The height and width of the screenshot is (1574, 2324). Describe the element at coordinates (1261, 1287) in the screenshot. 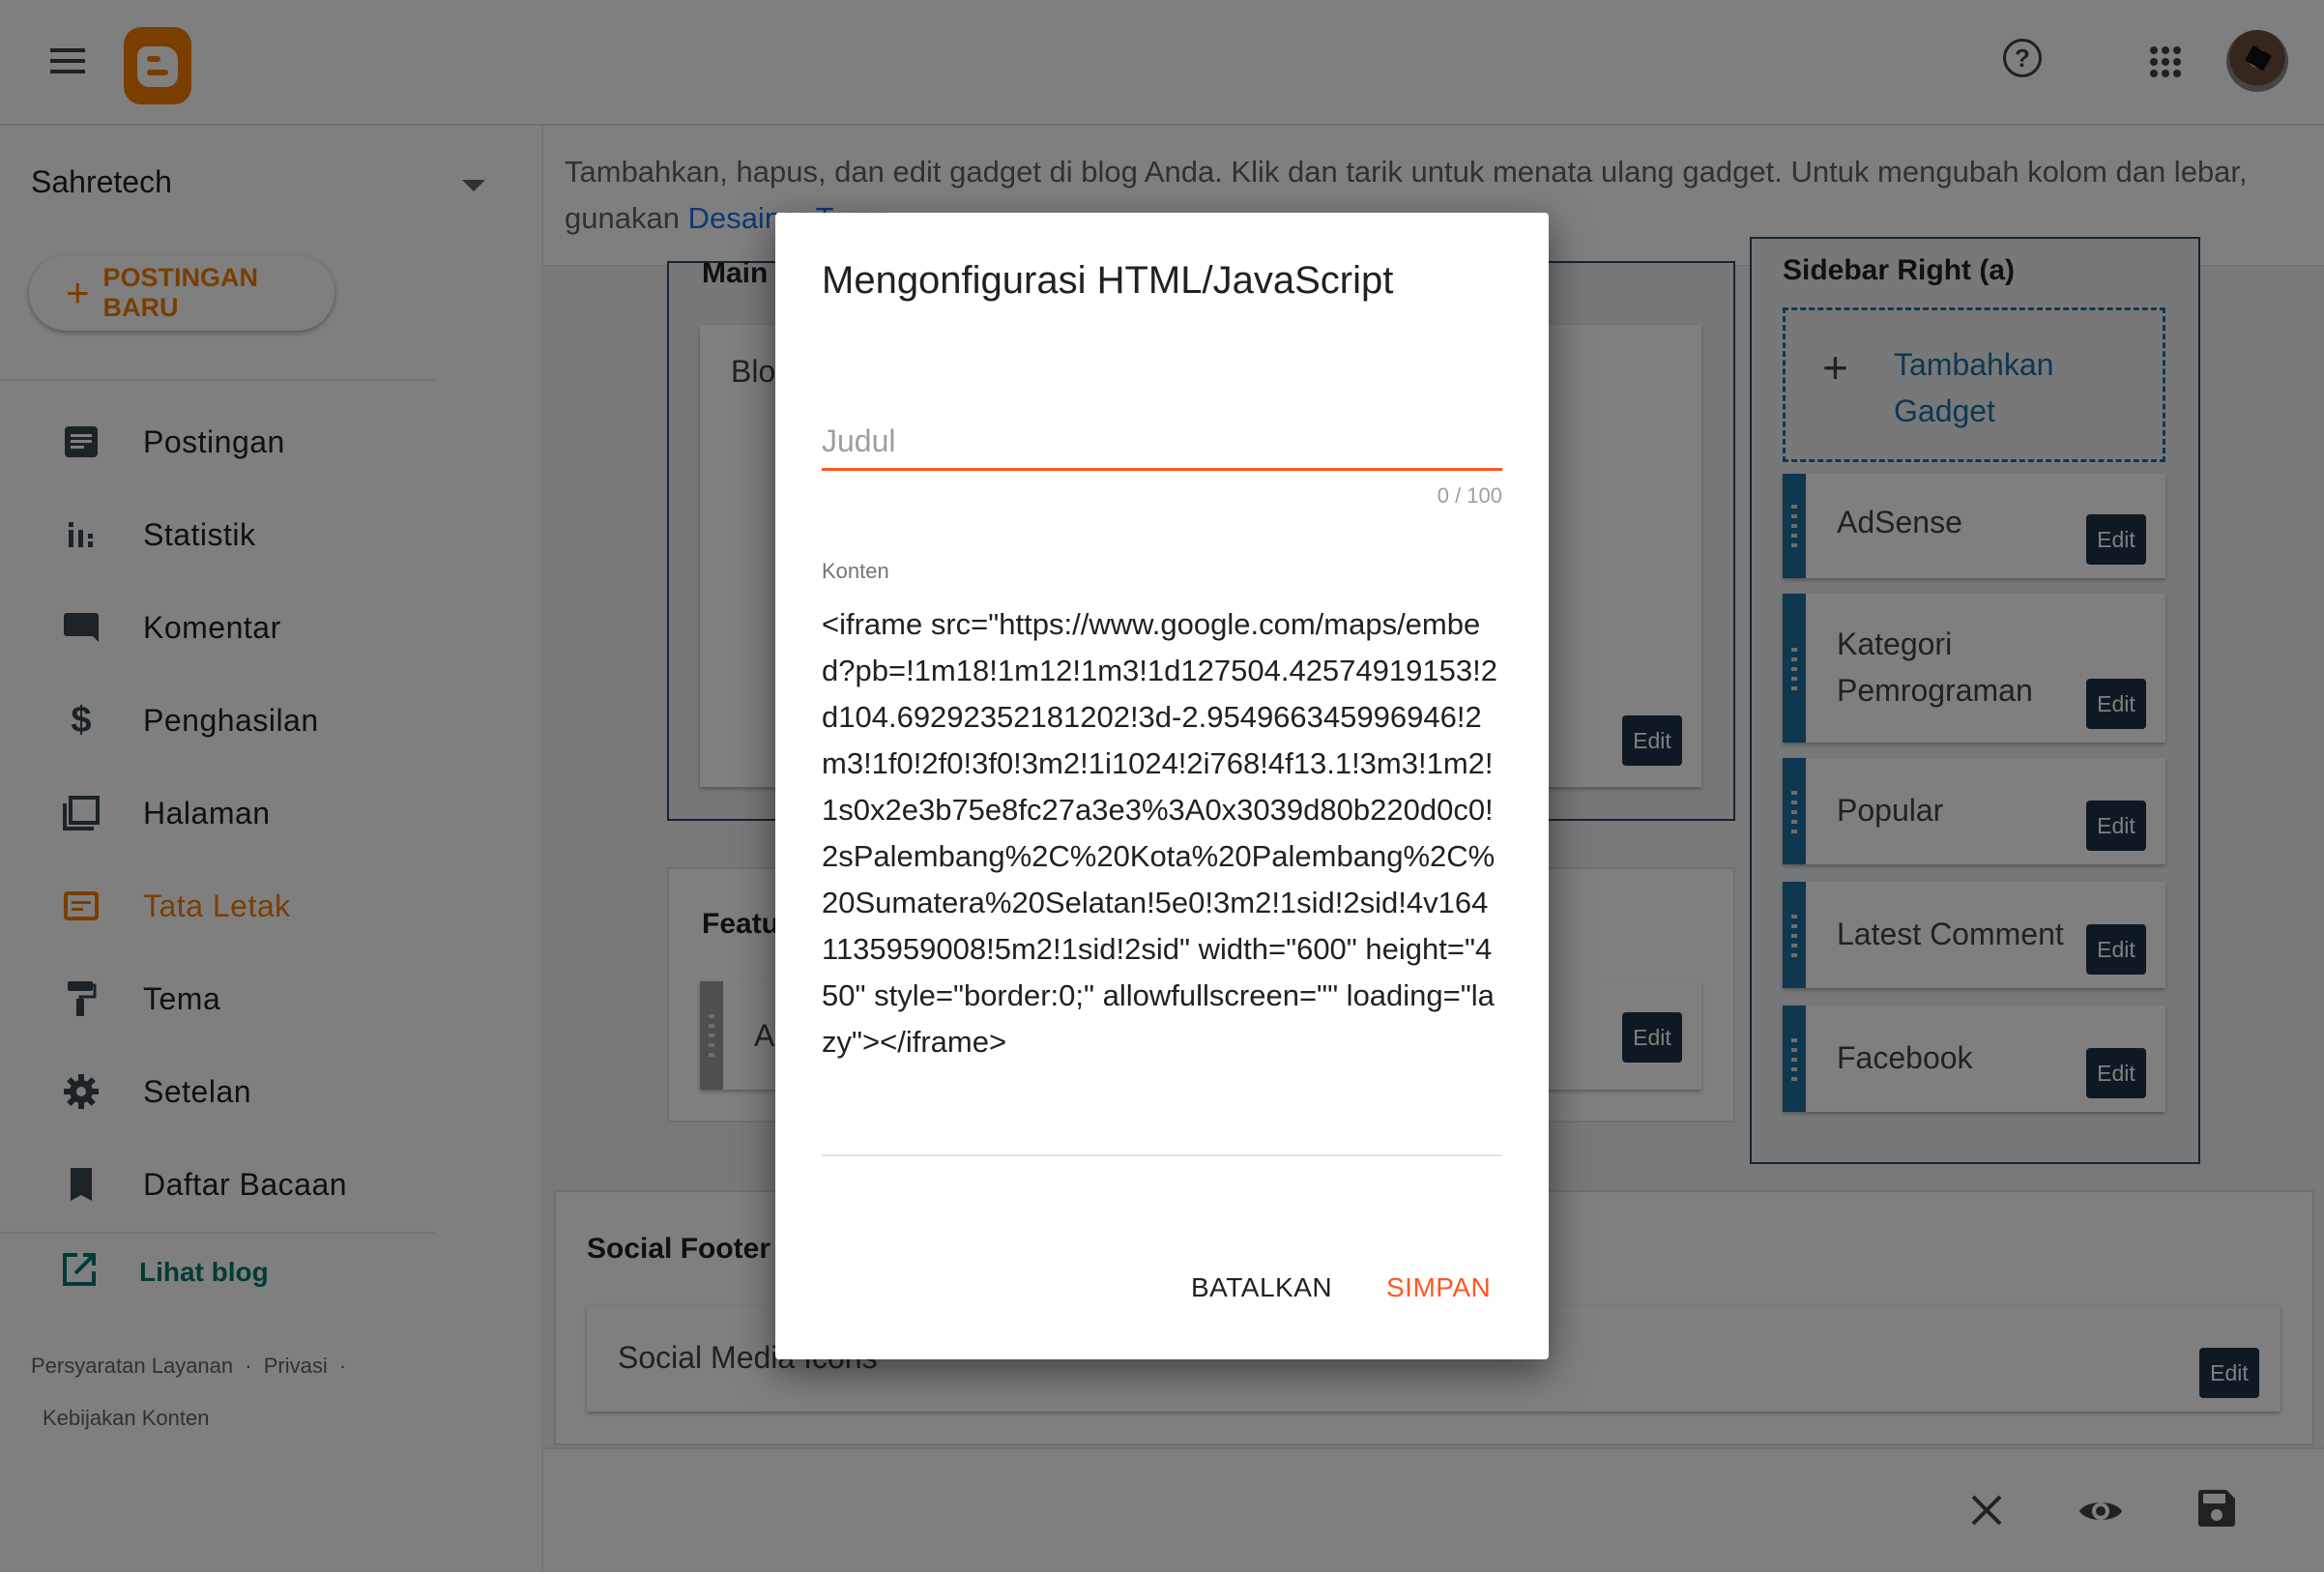

I see `cancel-button: BATALKAN` at that location.